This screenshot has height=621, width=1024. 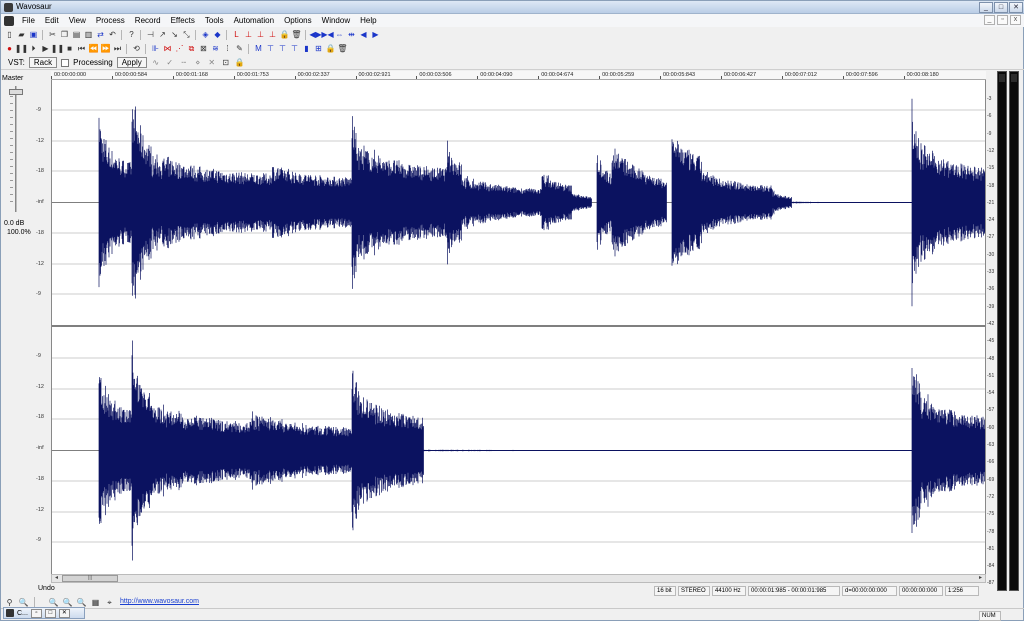 I want to click on scroll-right-icon: ▸, so click(x=980, y=578).